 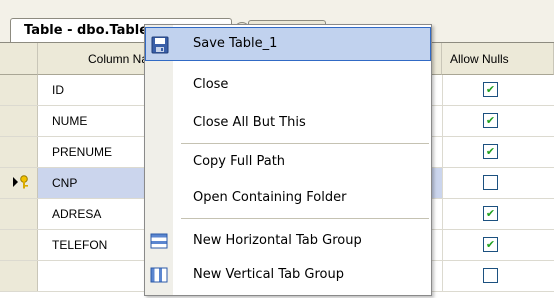 What do you see at coordinates (270, 197) in the screenshot?
I see `menu-item-label: Open Containing Folder` at bounding box center [270, 197].